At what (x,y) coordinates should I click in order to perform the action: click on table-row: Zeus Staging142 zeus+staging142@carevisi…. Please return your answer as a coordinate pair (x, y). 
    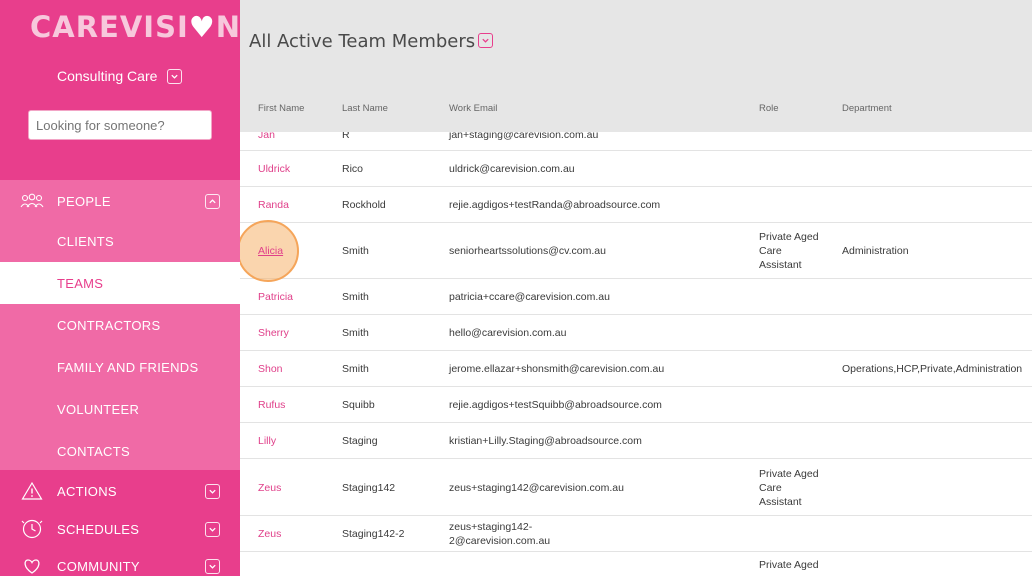
    Looking at the image, I should click on (636, 487).